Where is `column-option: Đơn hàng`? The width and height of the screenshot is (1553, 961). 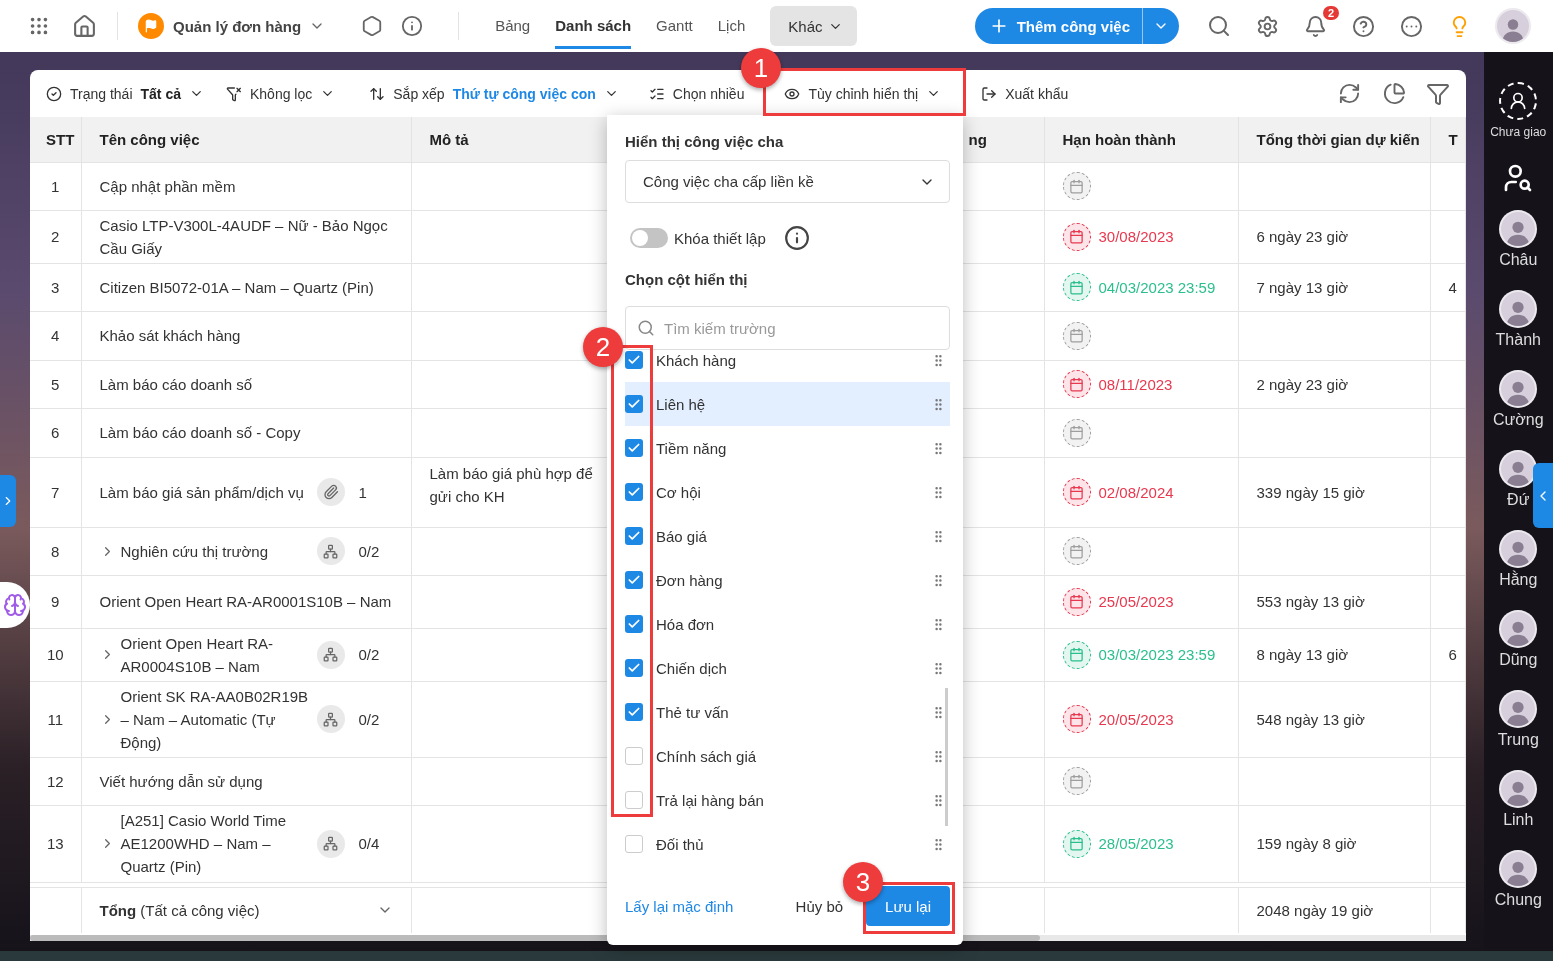
column-option: Đơn hàng is located at coordinates (787, 580).